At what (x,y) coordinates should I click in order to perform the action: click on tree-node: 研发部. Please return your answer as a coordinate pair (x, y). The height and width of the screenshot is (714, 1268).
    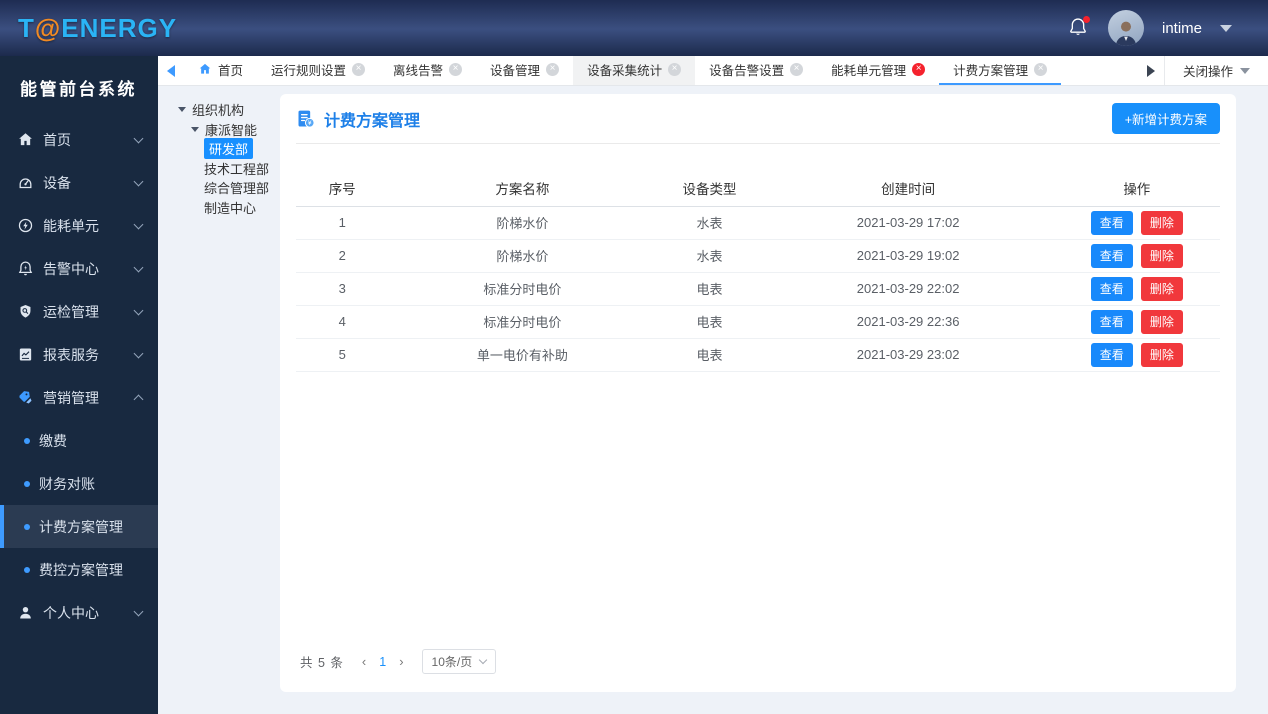
    Looking at the image, I should click on (227, 149).